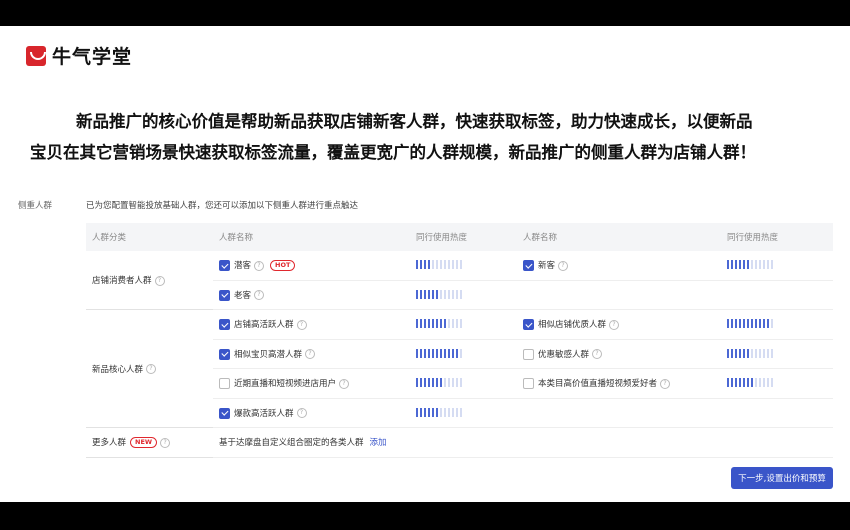 This screenshot has height=530, width=850. I want to click on audience-cell: 相似宝贝高潜人群?, so click(311, 354).